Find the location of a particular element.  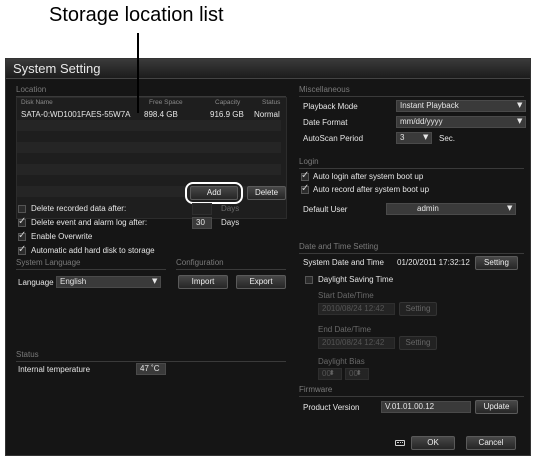

autoscan-period-unit: Sec. is located at coordinates (447, 138).